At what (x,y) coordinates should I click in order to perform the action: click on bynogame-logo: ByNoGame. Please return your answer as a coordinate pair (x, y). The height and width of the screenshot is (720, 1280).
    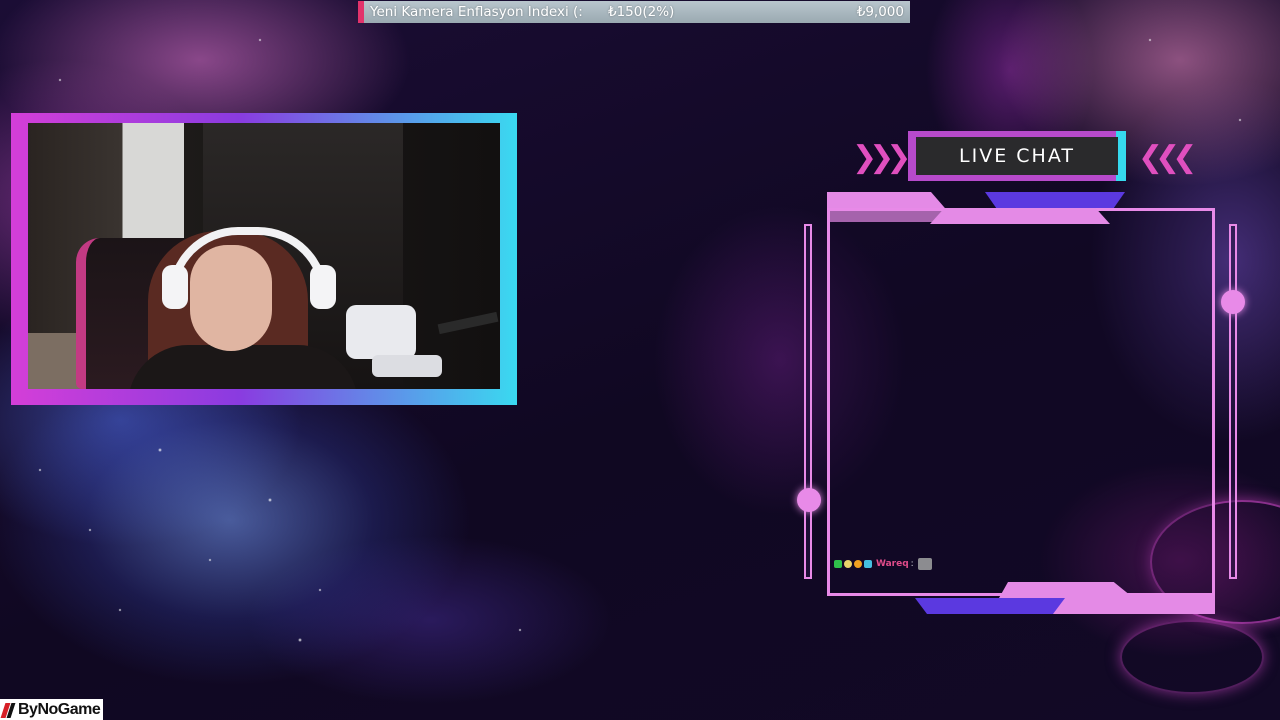
    Looking at the image, I should click on (51, 709).